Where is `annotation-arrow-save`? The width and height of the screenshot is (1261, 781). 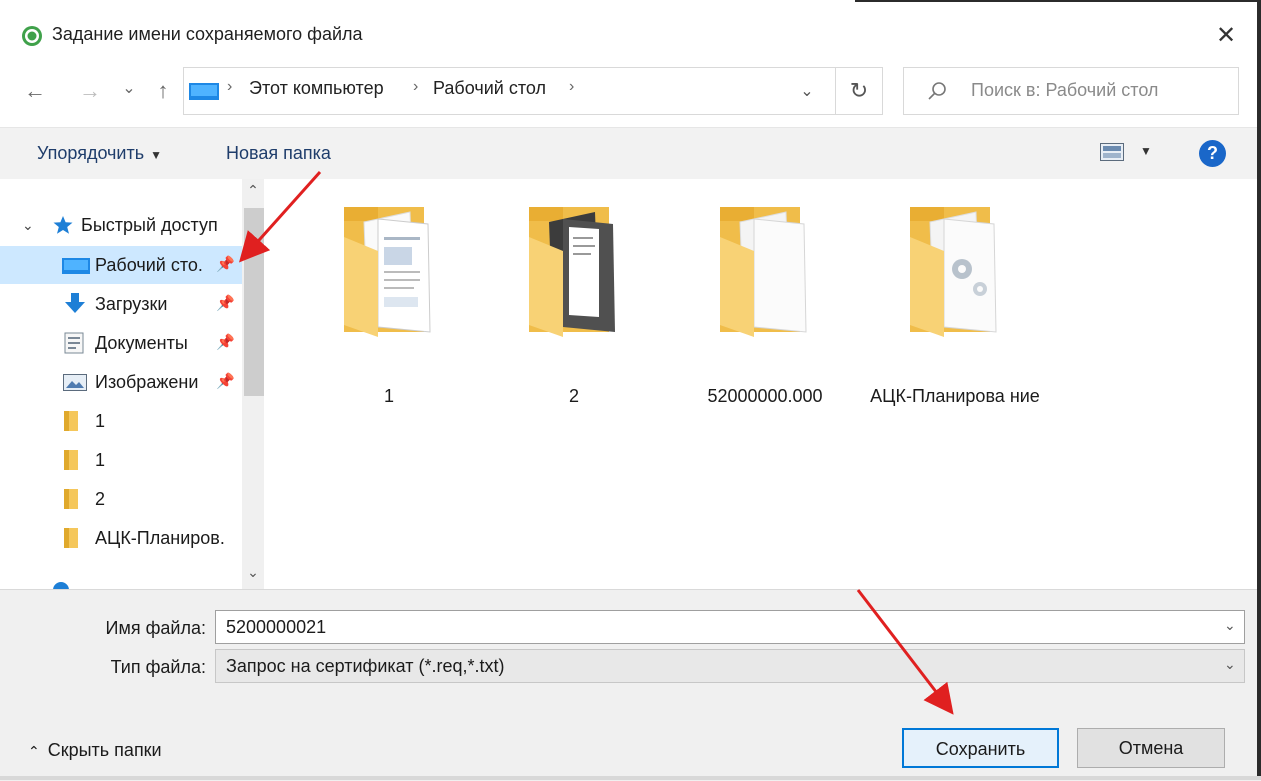
annotation-arrow-save is located at coordinates (905, 652).